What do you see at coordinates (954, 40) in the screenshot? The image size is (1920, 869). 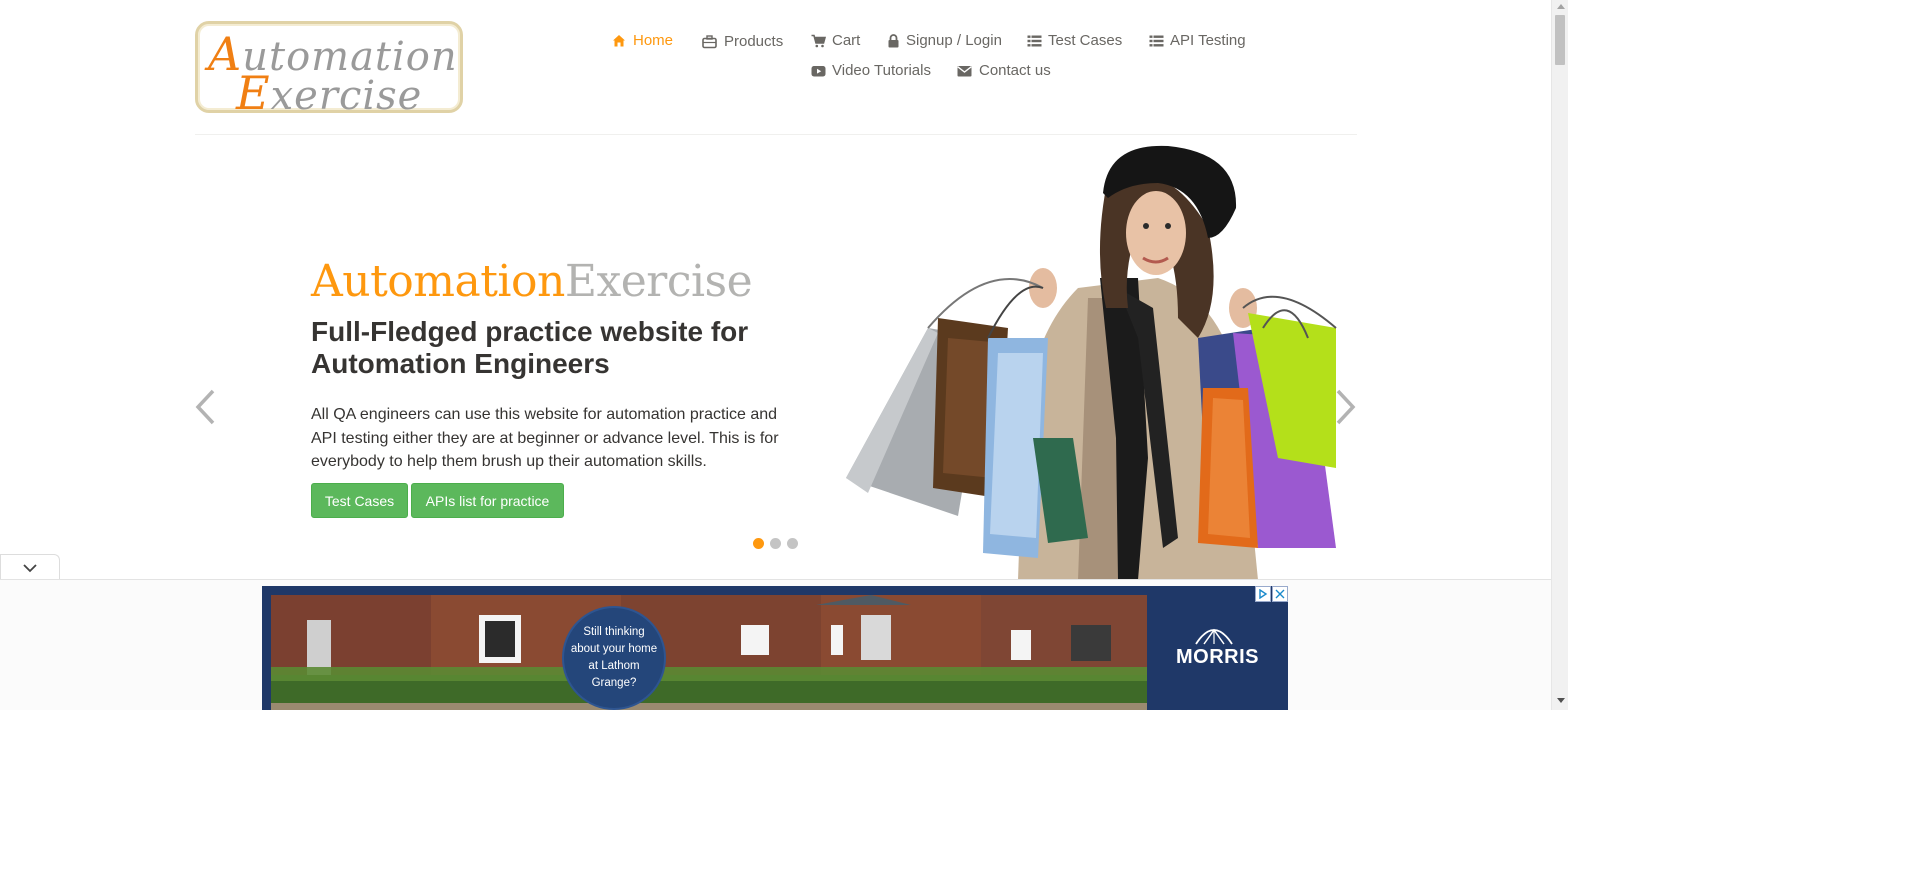 I see `nav-signup-login-label: Signup / Login` at bounding box center [954, 40].